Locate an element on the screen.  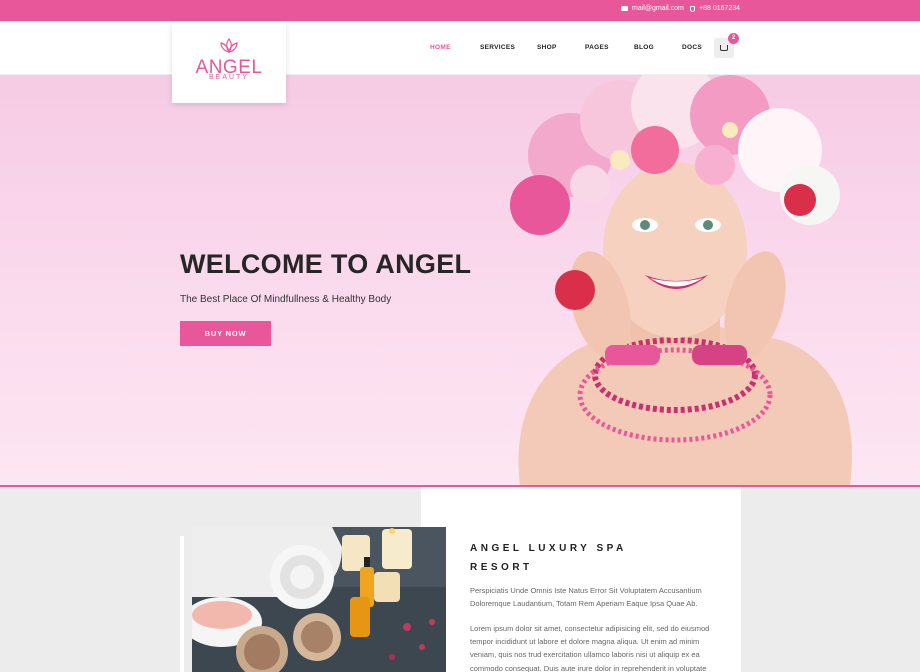
cart-count-badge: 2 is located at coordinates (733, 38).